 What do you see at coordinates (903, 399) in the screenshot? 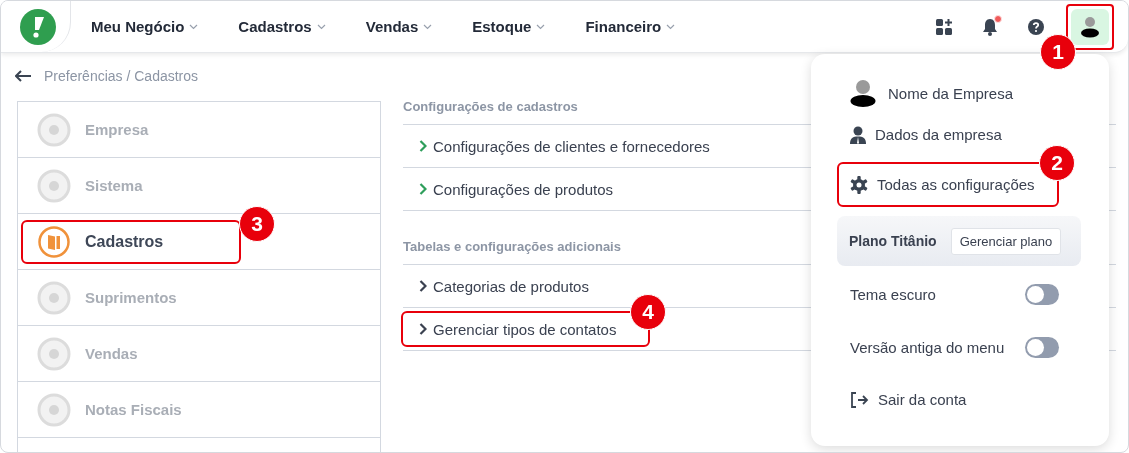
I see `menu-item: Sair da conta` at bounding box center [903, 399].